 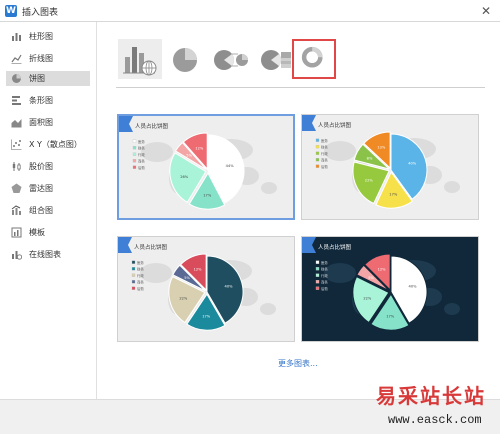 I want to click on slice-label: 13%, so click(x=381, y=148).